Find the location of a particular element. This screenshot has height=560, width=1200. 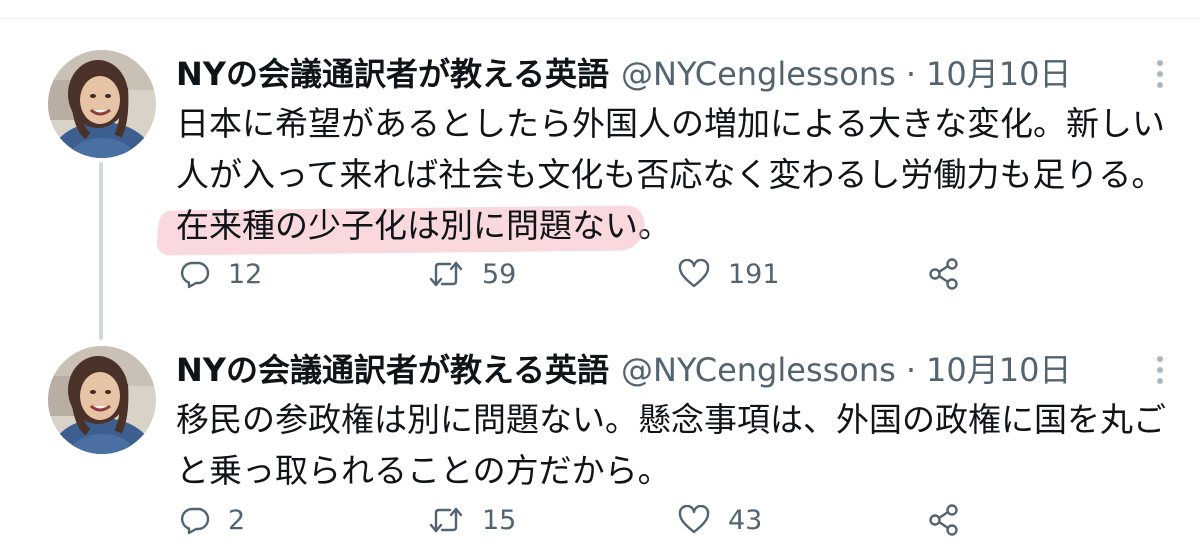

like-count: 43 is located at coordinates (745, 520).